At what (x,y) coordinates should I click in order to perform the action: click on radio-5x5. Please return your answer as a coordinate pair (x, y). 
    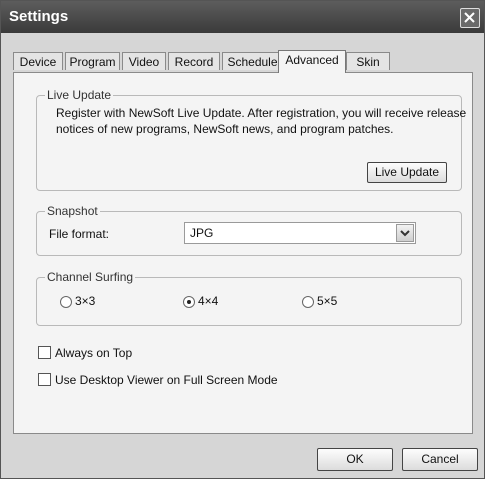
    Looking at the image, I should click on (308, 302).